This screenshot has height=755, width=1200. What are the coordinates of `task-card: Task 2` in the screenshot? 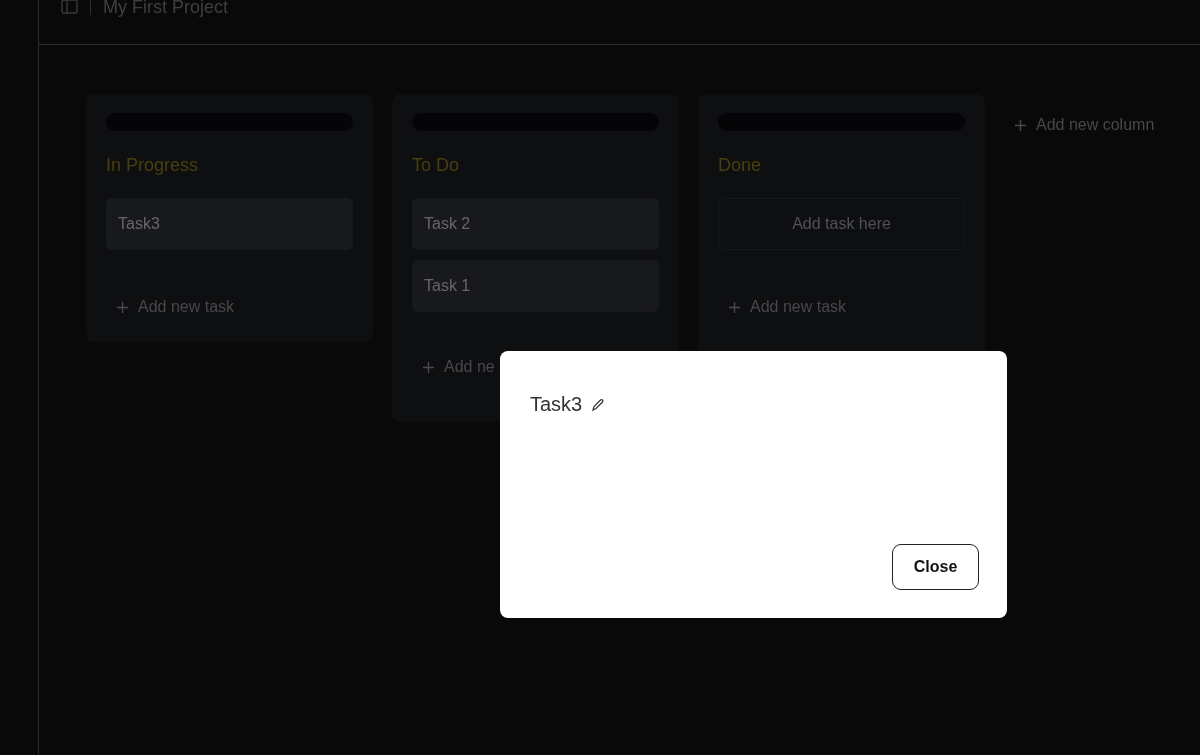 It's located at (535, 224).